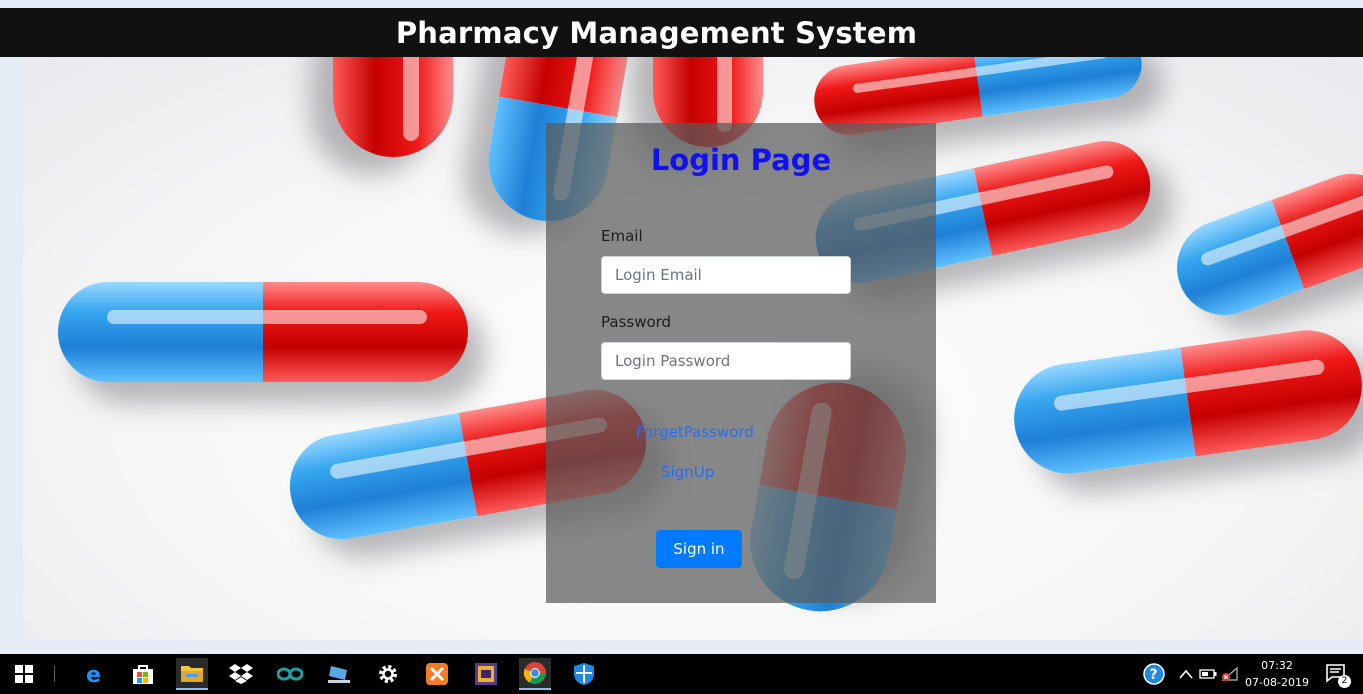  What do you see at coordinates (143, 674) in the screenshot?
I see `store-icon` at bounding box center [143, 674].